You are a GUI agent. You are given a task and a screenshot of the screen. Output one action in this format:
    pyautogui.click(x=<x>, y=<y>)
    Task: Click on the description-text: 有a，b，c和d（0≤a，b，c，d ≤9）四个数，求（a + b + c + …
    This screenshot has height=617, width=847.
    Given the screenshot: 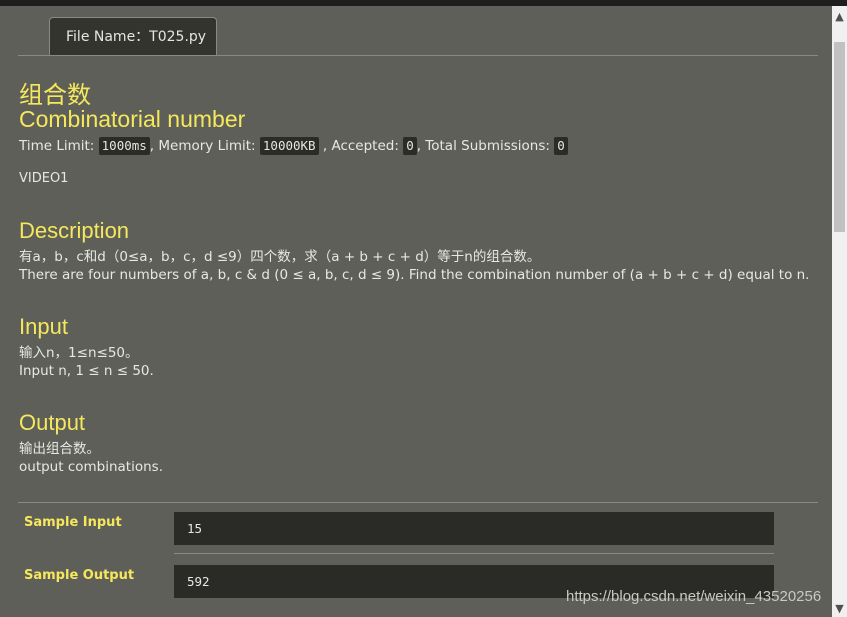 What is the action you would take?
    pyautogui.click(x=414, y=266)
    